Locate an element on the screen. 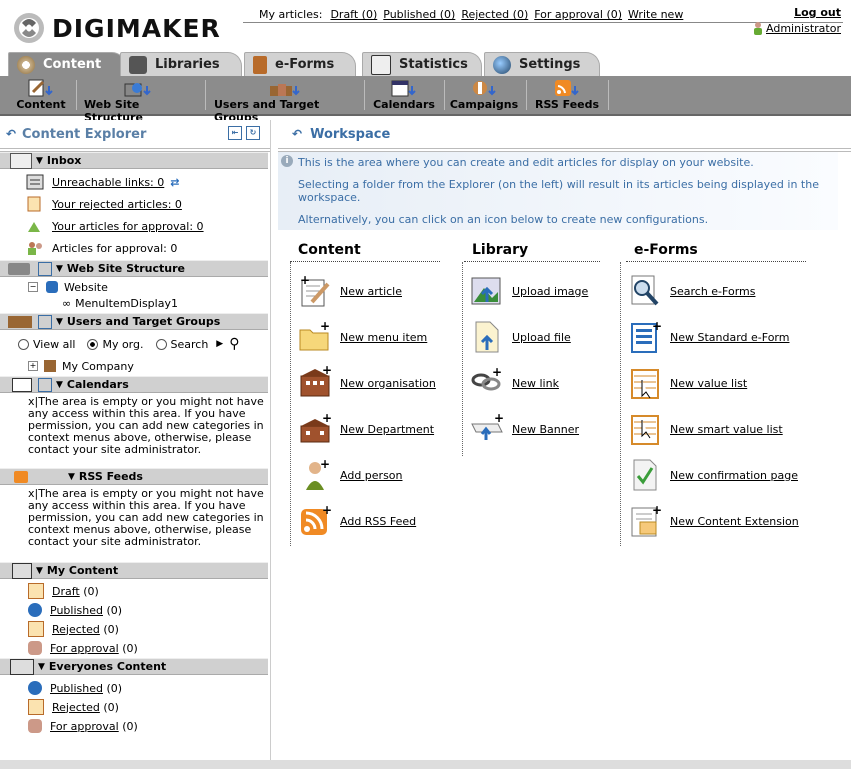  upload-file: Upload file is located at coordinates (520, 337).